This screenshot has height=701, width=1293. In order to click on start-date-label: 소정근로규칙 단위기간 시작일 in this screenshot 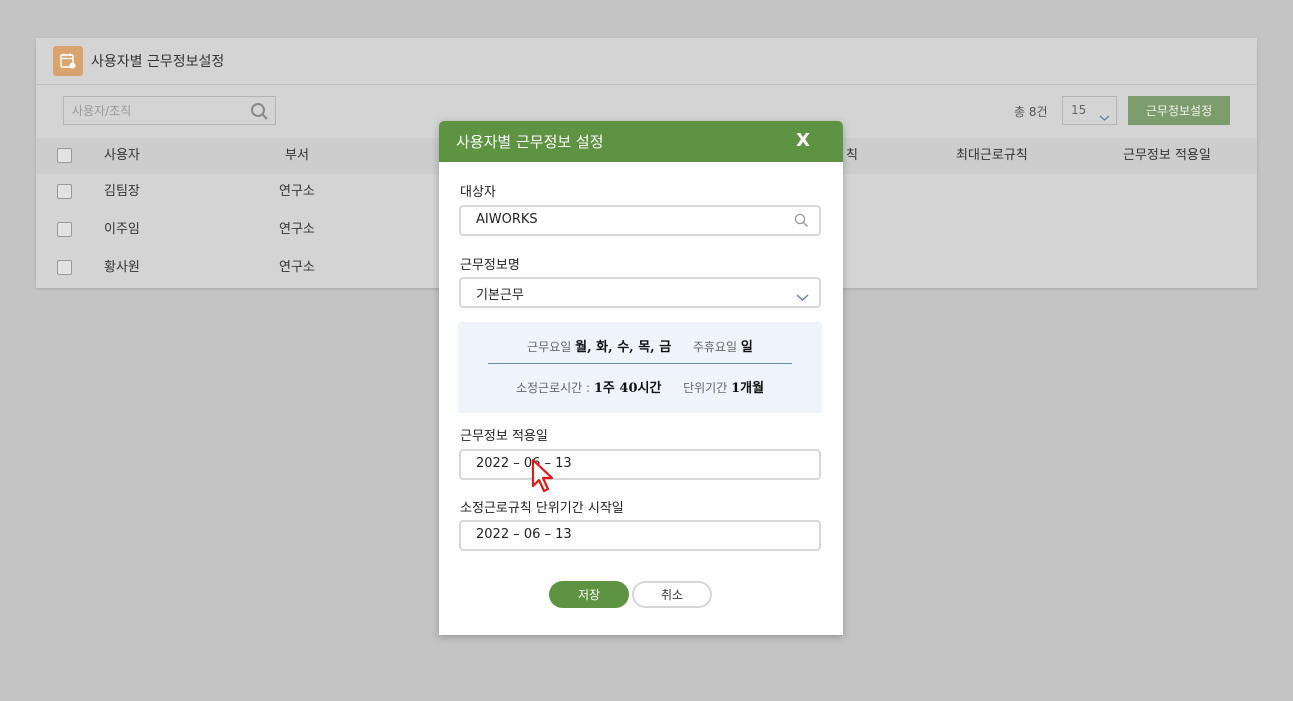, I will do `click(542, 508)`.